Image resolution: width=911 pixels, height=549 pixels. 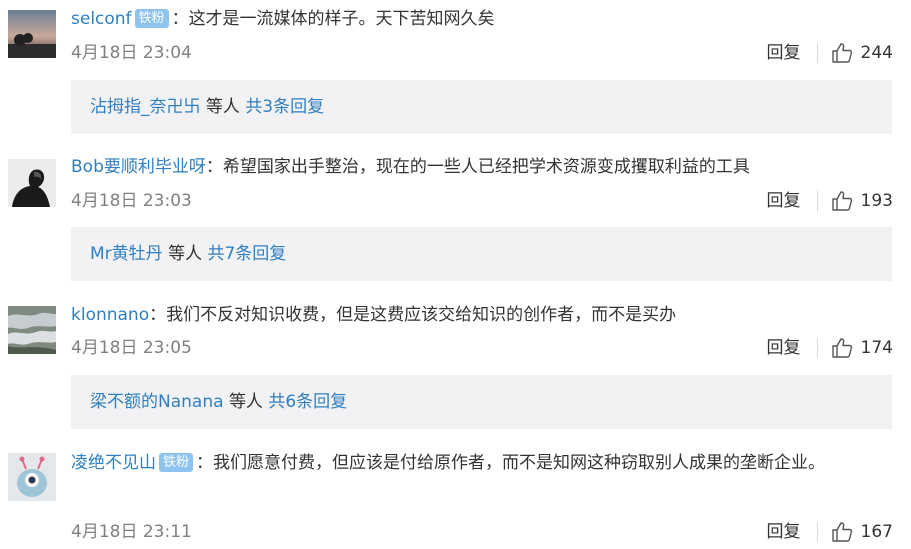 I want to click on view-replies-link: 共6条回复, so click(x=307, y=402).